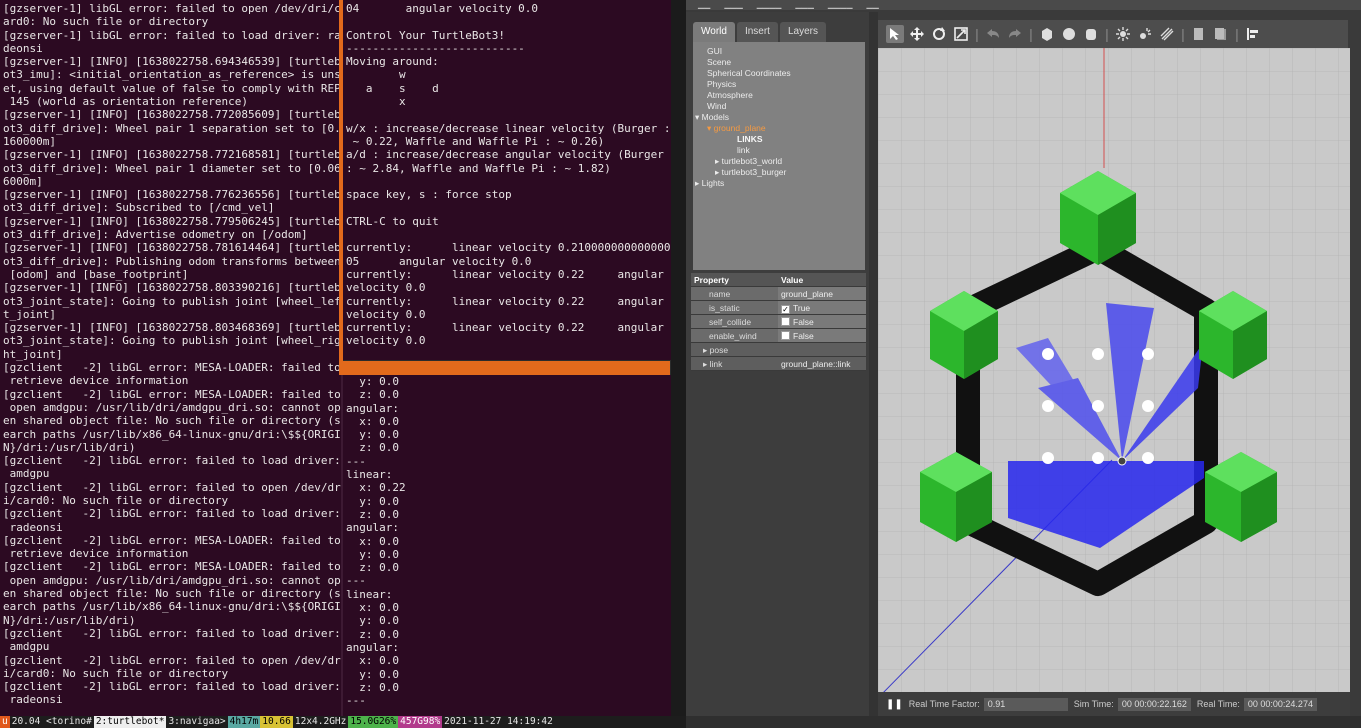  What do you see at coordinates (779, 51) in the screenshot?
I see `tree-item: GUI` at bounding box center [779, 51].